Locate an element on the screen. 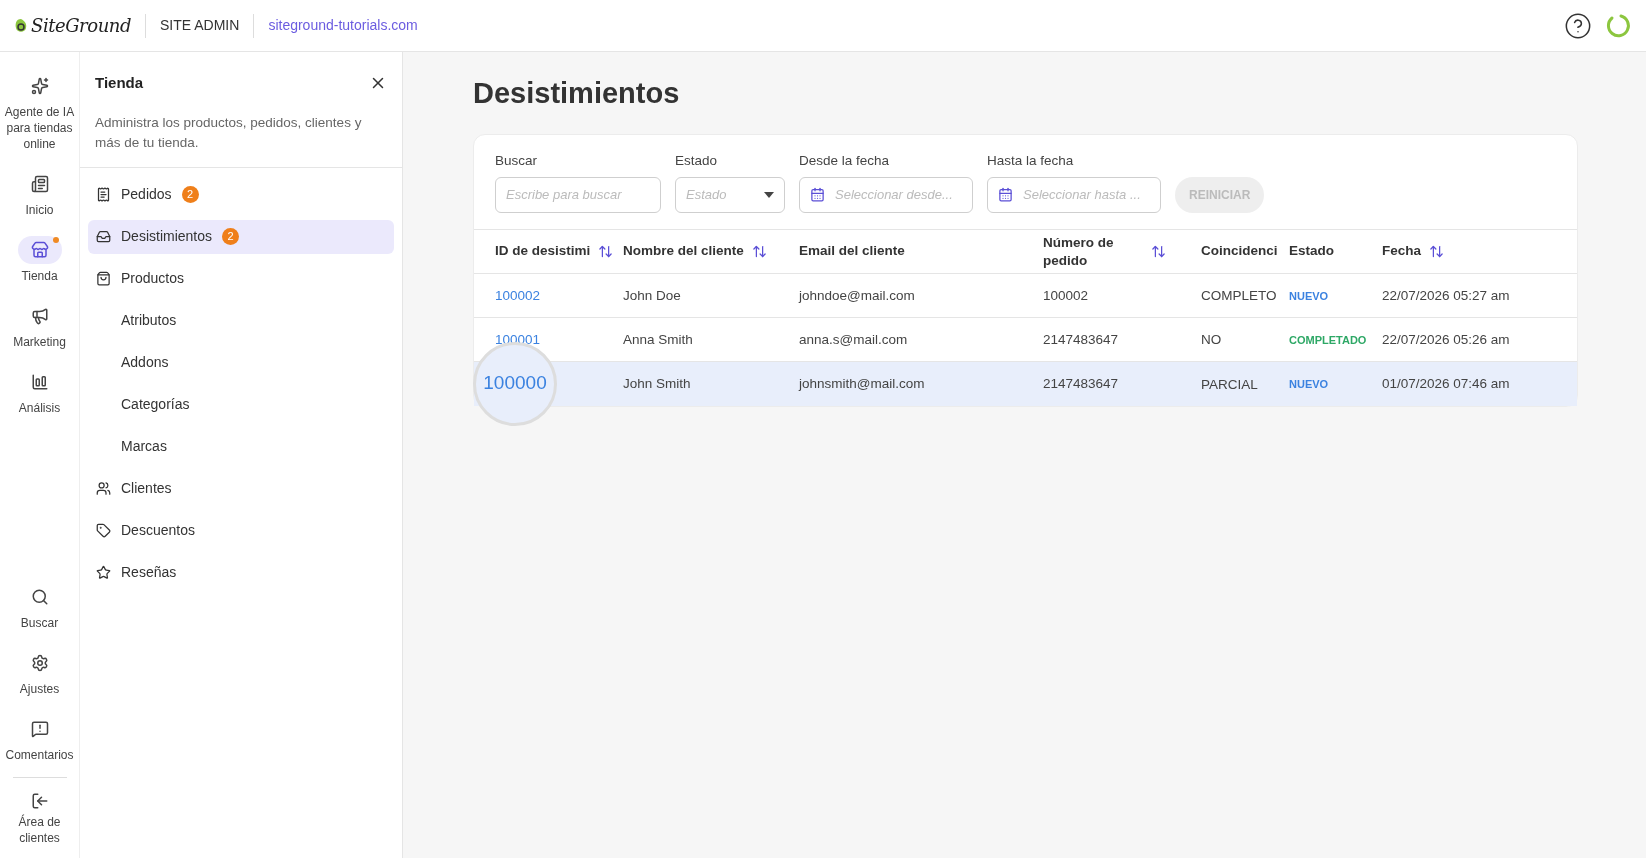  rail-item: Área de clientes is located at coordinates (39, 819).